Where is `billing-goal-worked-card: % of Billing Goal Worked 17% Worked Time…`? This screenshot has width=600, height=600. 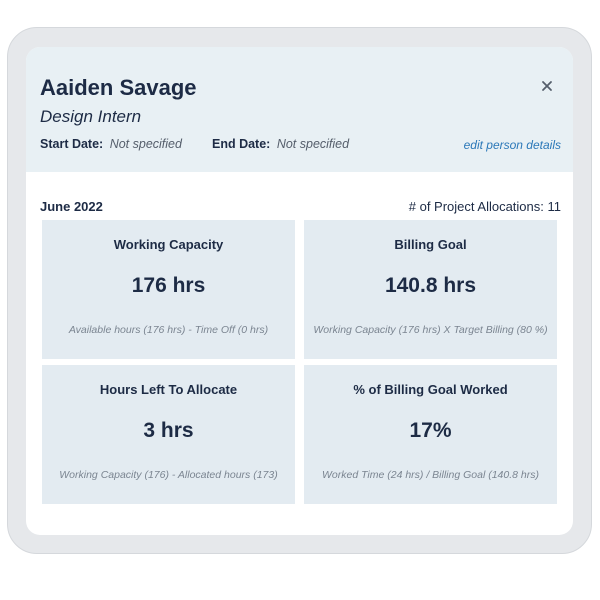 billing-goal-worked-card: % of Billing Goal Worked 17% Worked Time… is located at coordinates (430, 434).